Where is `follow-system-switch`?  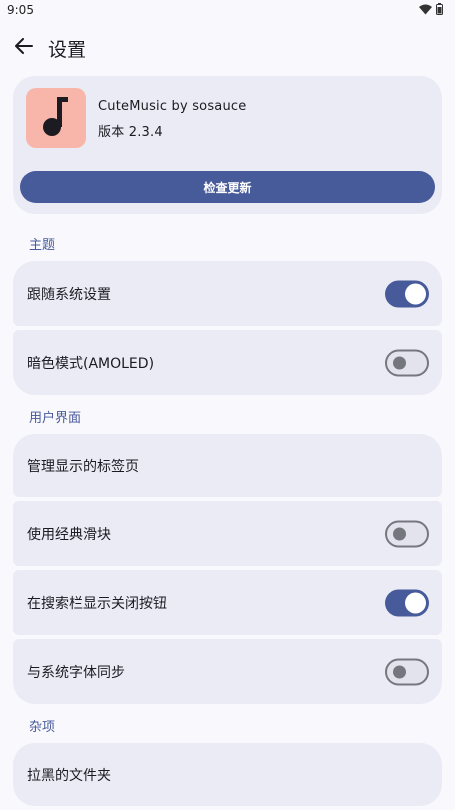
follow-system-switch is located at coordinates (407, 293).